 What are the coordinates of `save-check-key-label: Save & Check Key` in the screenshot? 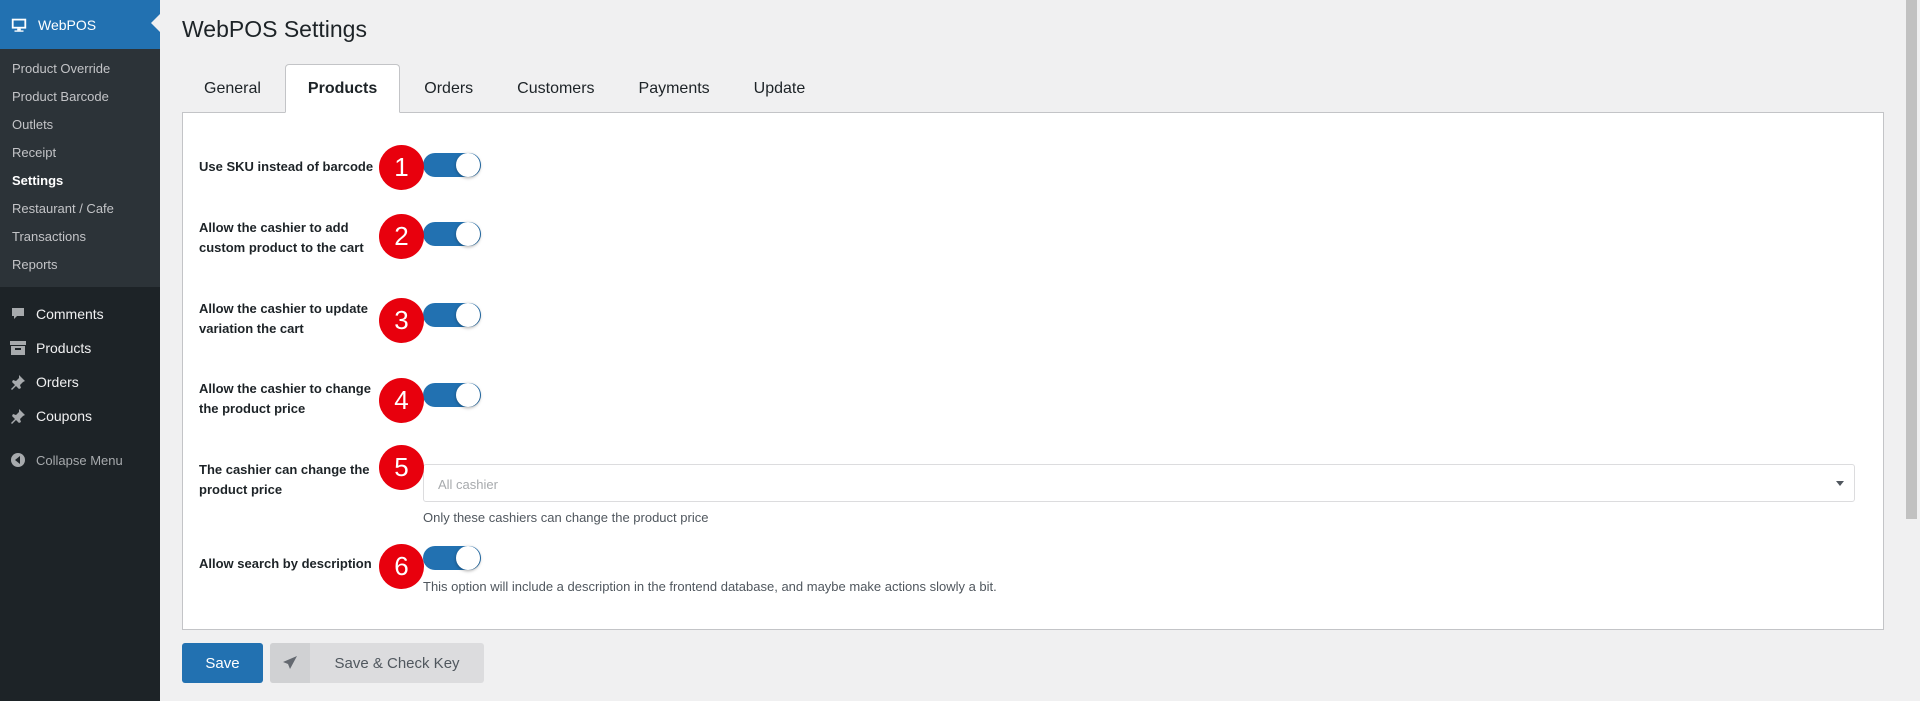 It's located at (397, 663).